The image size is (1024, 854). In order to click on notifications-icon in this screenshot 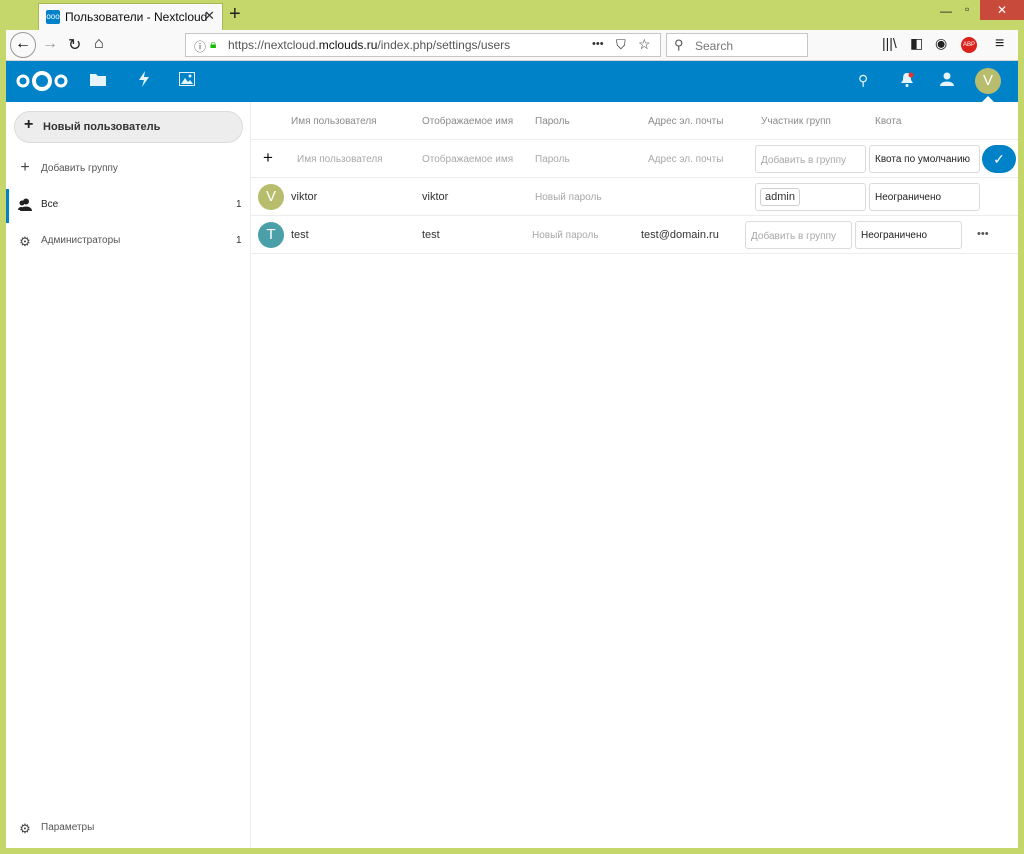, I will do `click(907, 82)`.